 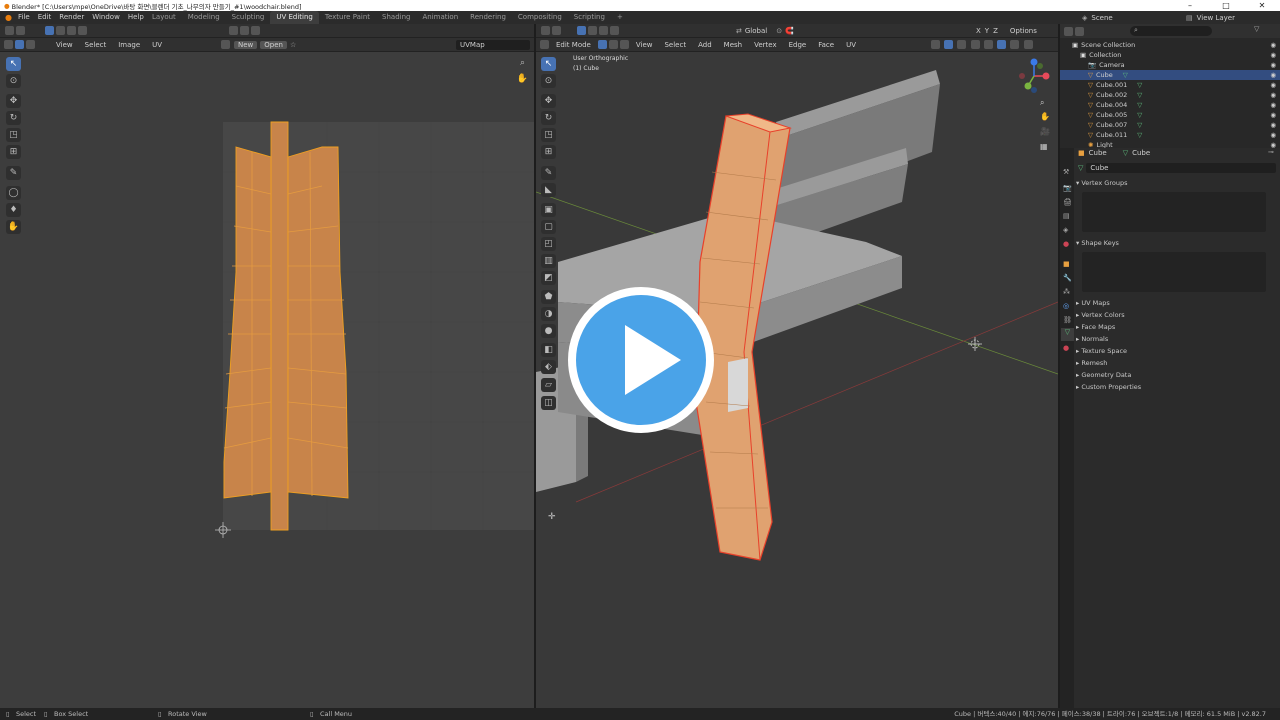 I want to click on view-object-types-icon, so click(x=935, y=44).